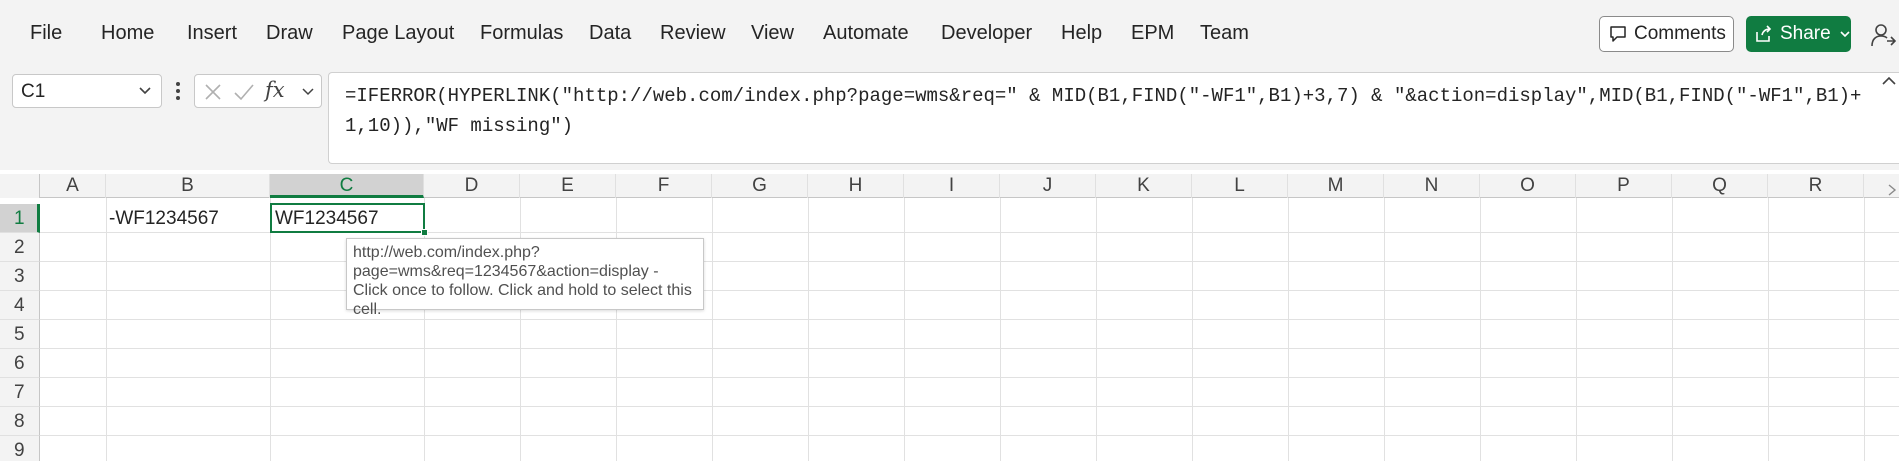 The height and width of the screenshot is (461, 1899). Describe the element at coordinates (1144, 186) in the screenshot. I see `column-header-k: K` at that location.